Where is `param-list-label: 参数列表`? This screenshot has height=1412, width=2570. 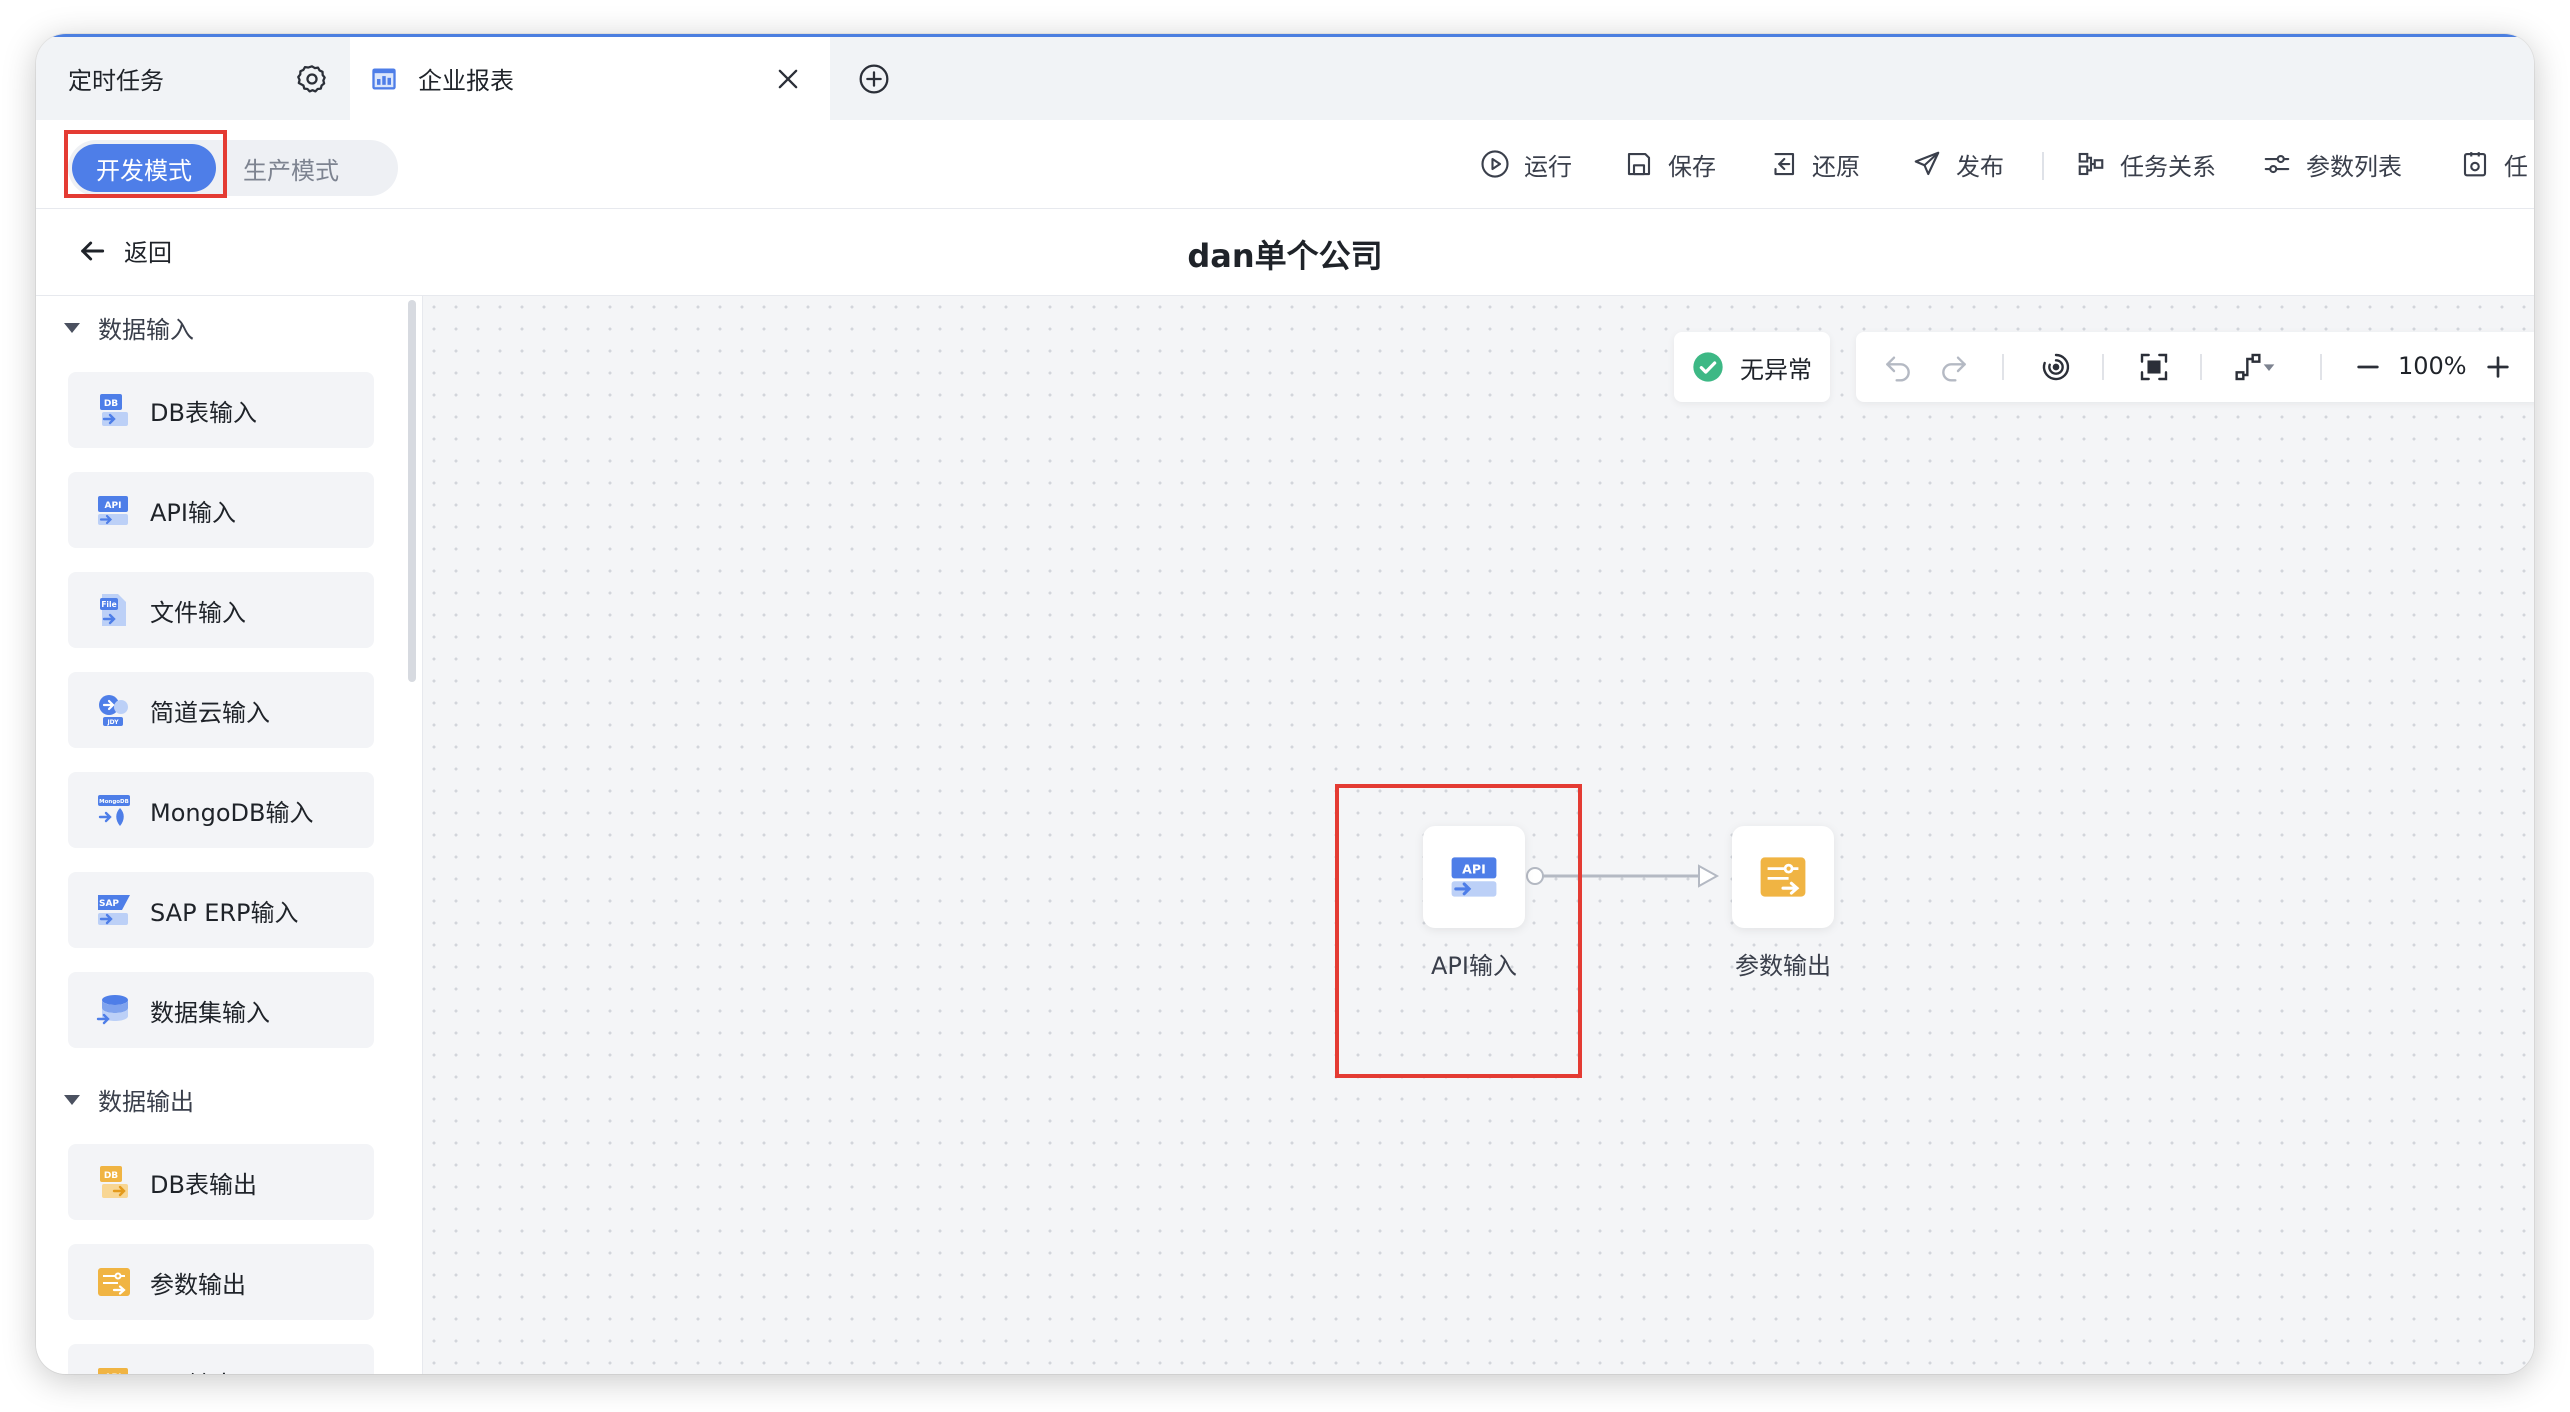 param-list-label: 参数列表 is located at coordinates (2354, 166).